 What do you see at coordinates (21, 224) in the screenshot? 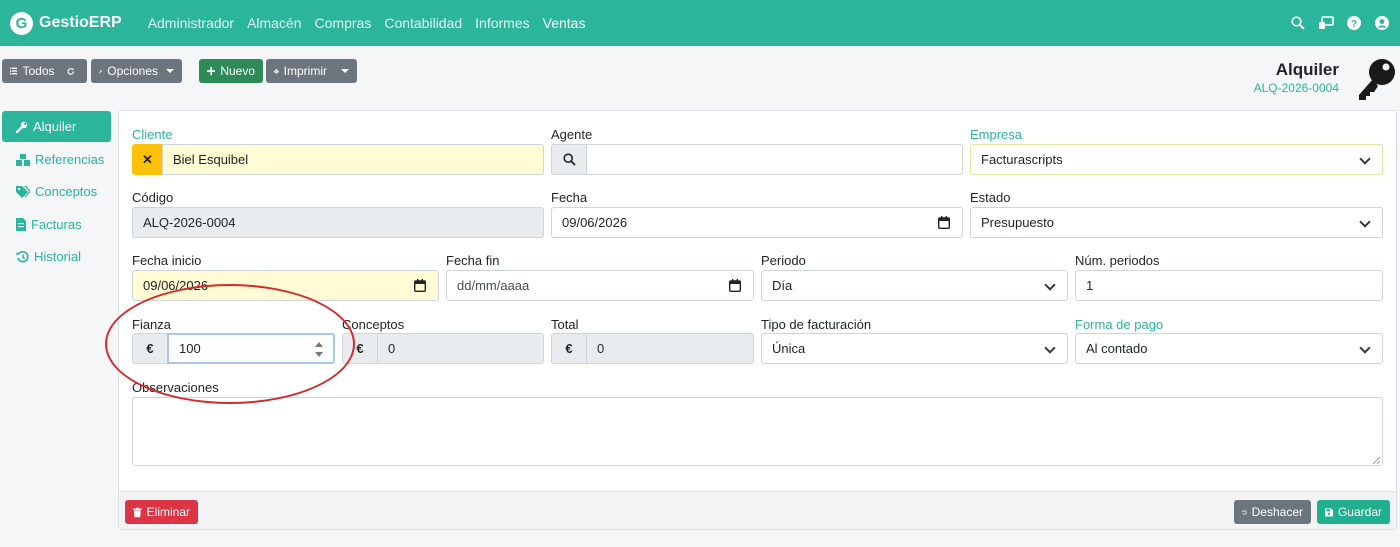
I see `file-invoice-icon` at bounding box center [21, 224].